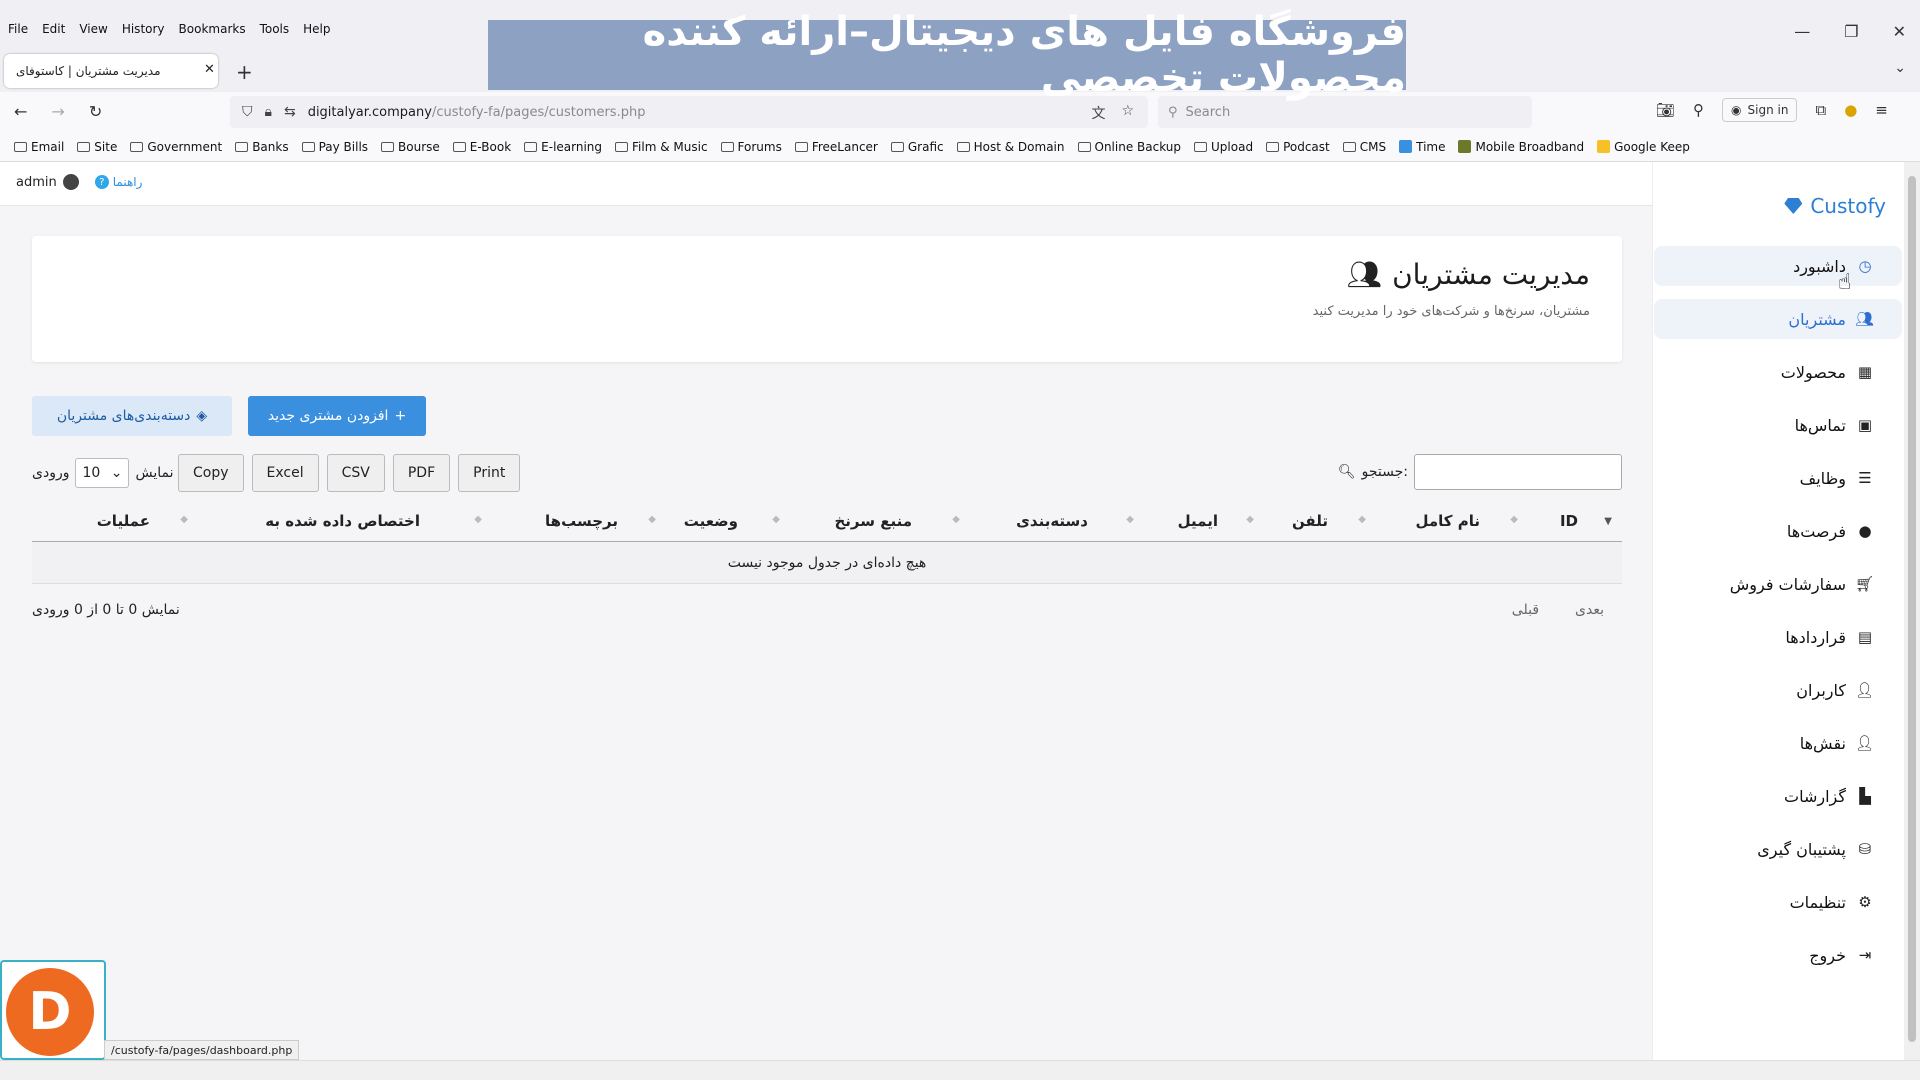  Describe the element at coordinates (102, 473) in the screenshot. I see `page-length-select: 10 ⌄` at that location.